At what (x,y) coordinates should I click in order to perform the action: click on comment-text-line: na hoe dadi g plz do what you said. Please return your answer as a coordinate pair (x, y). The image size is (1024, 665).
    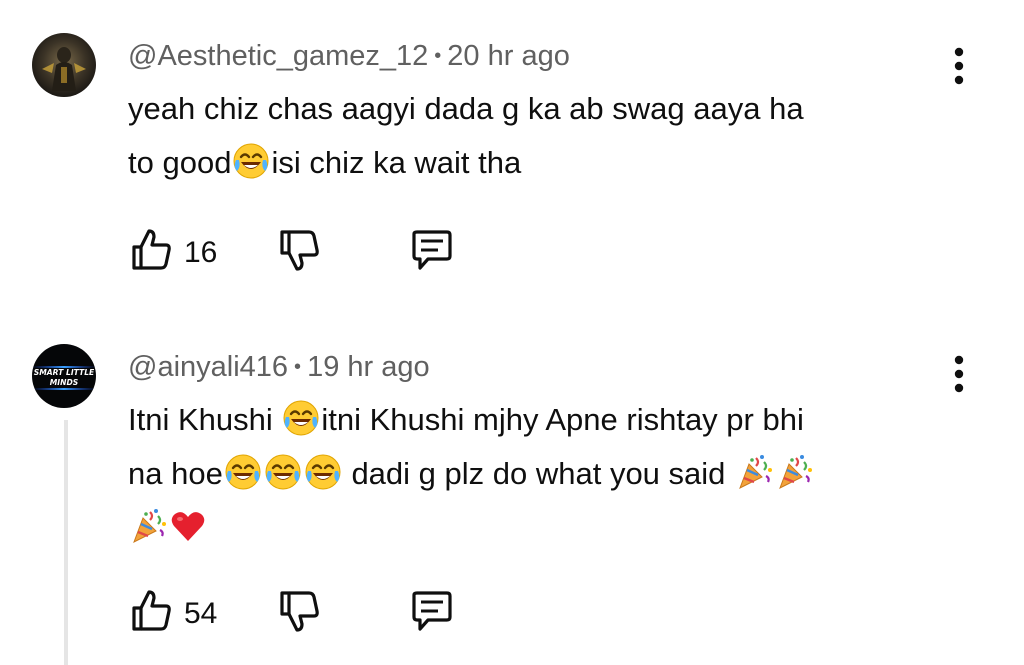
    Looking at the image, I should click on (538, 474).